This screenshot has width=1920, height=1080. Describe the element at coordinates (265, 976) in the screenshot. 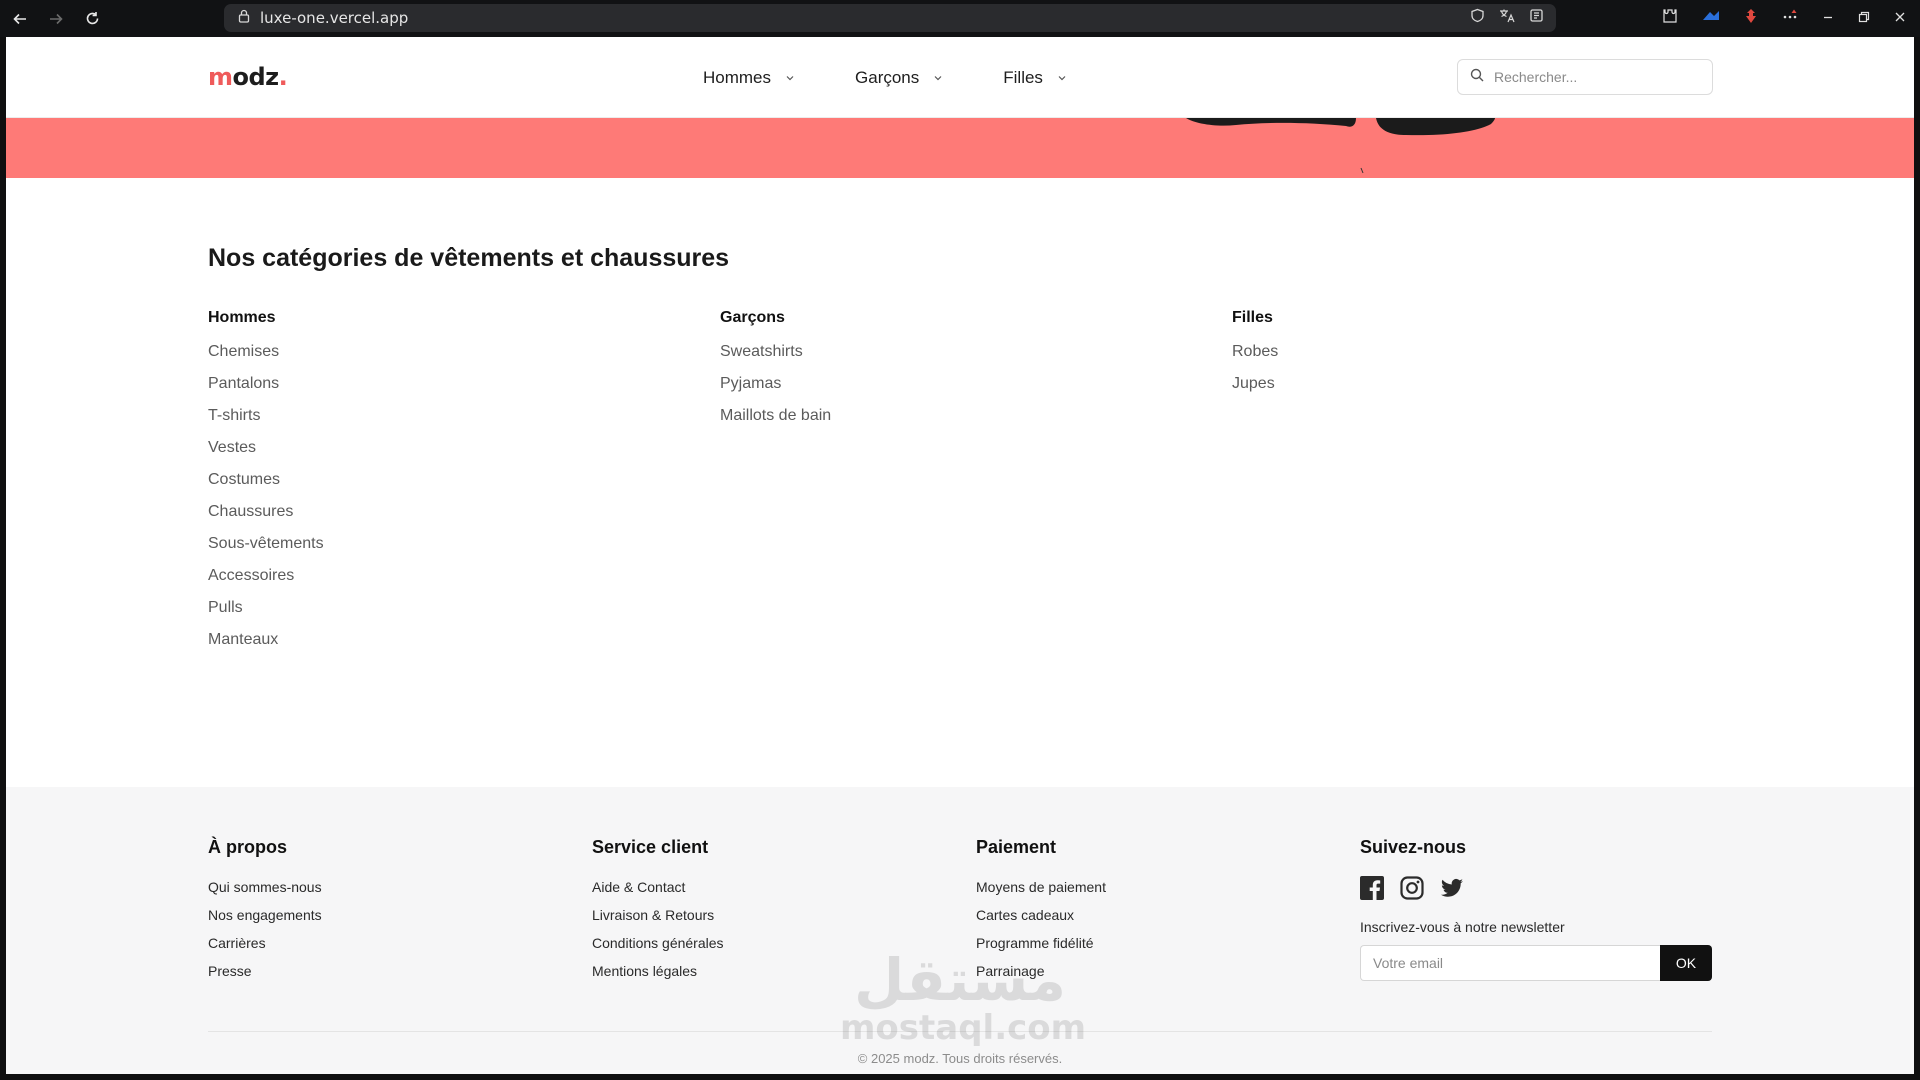

I see `footer-link: Presse` at that location.